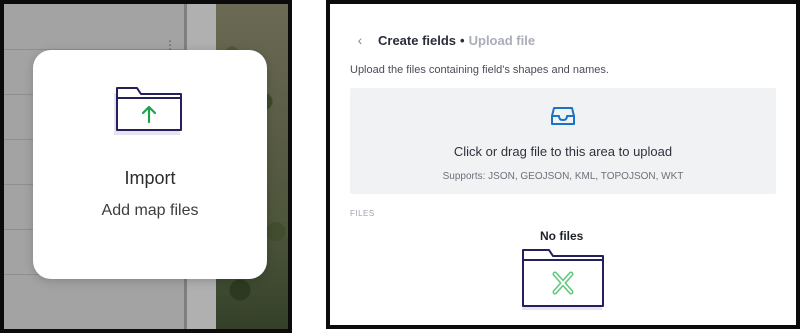 The image size is (800, 333). What do you see at coordinates (417, 40) in the screenshot?
I see `panel-title: Create fields` at bounding box center [417, 40].